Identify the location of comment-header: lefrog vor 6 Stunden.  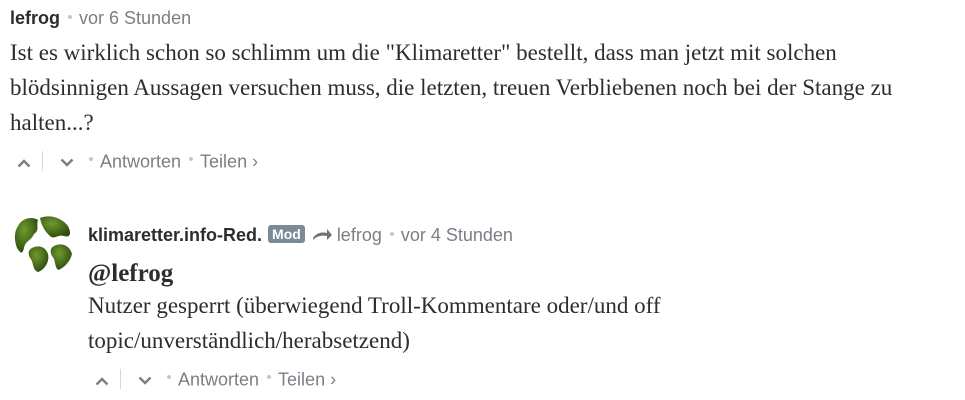
(100, 18).